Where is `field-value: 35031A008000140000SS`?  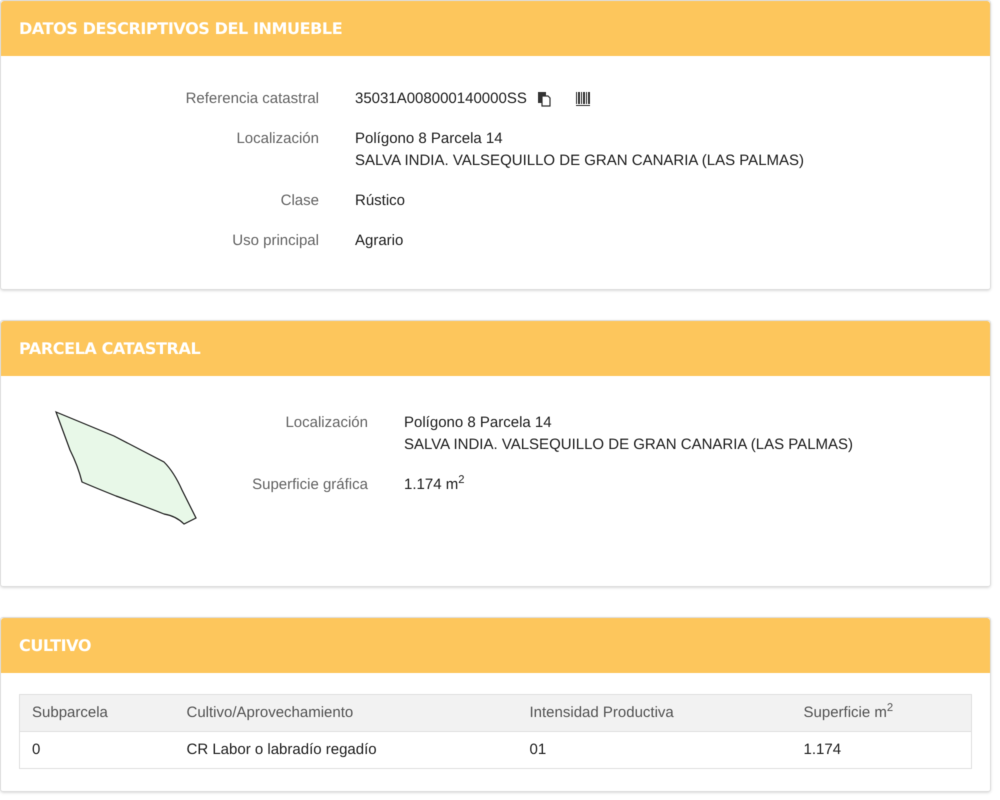
field-value: 35031A008000140000SS is located at coordinates (441, 99).